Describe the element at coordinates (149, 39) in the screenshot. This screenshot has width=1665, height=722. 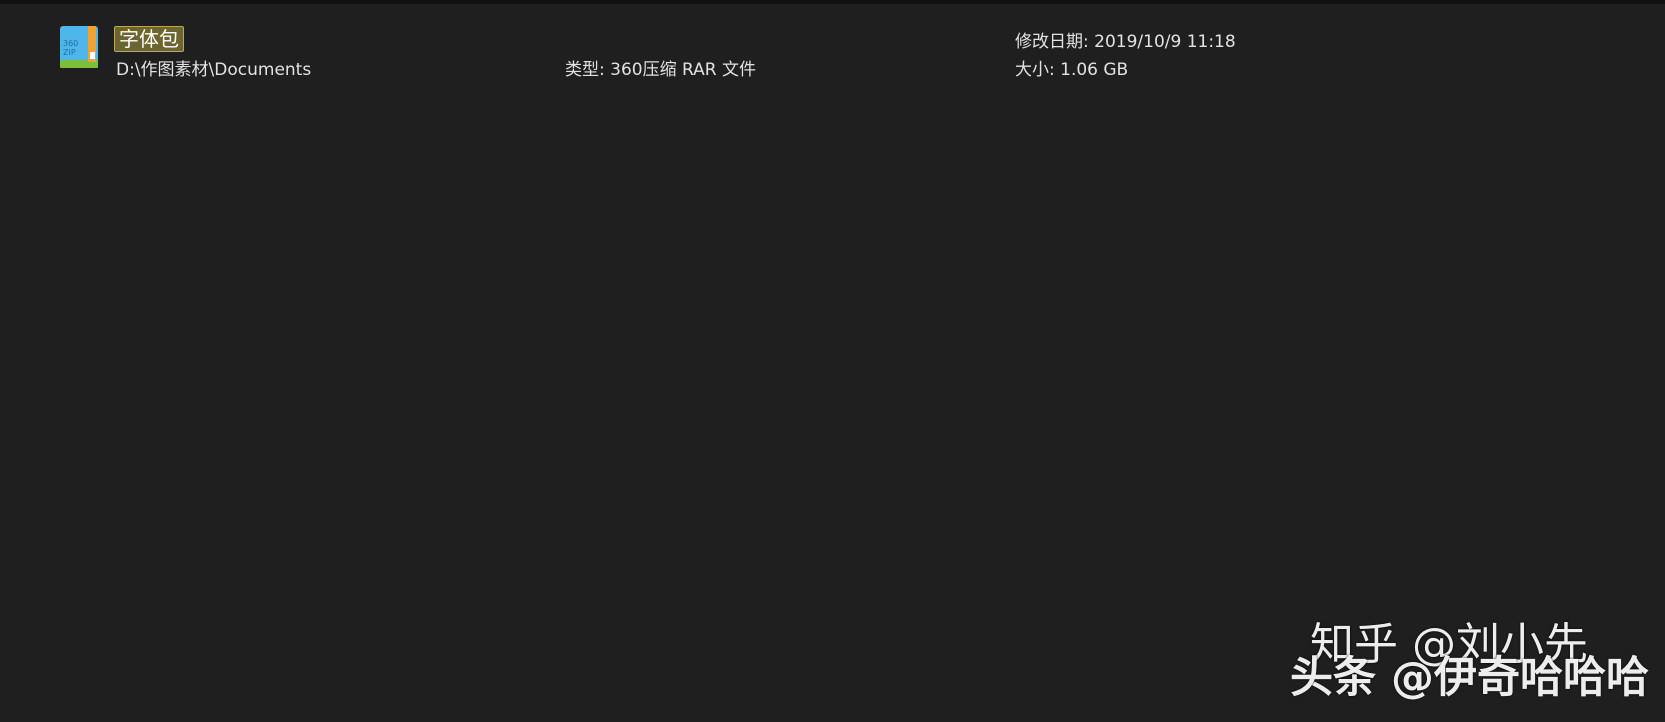
I see `file-name-highlighted: 字体包` at that location.